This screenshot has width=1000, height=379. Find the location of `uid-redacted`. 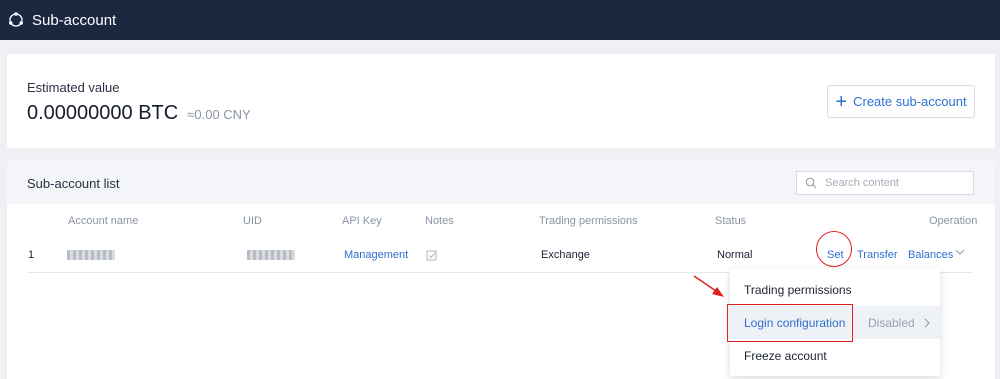

uid-redacted is located at coordinates (271, 255).